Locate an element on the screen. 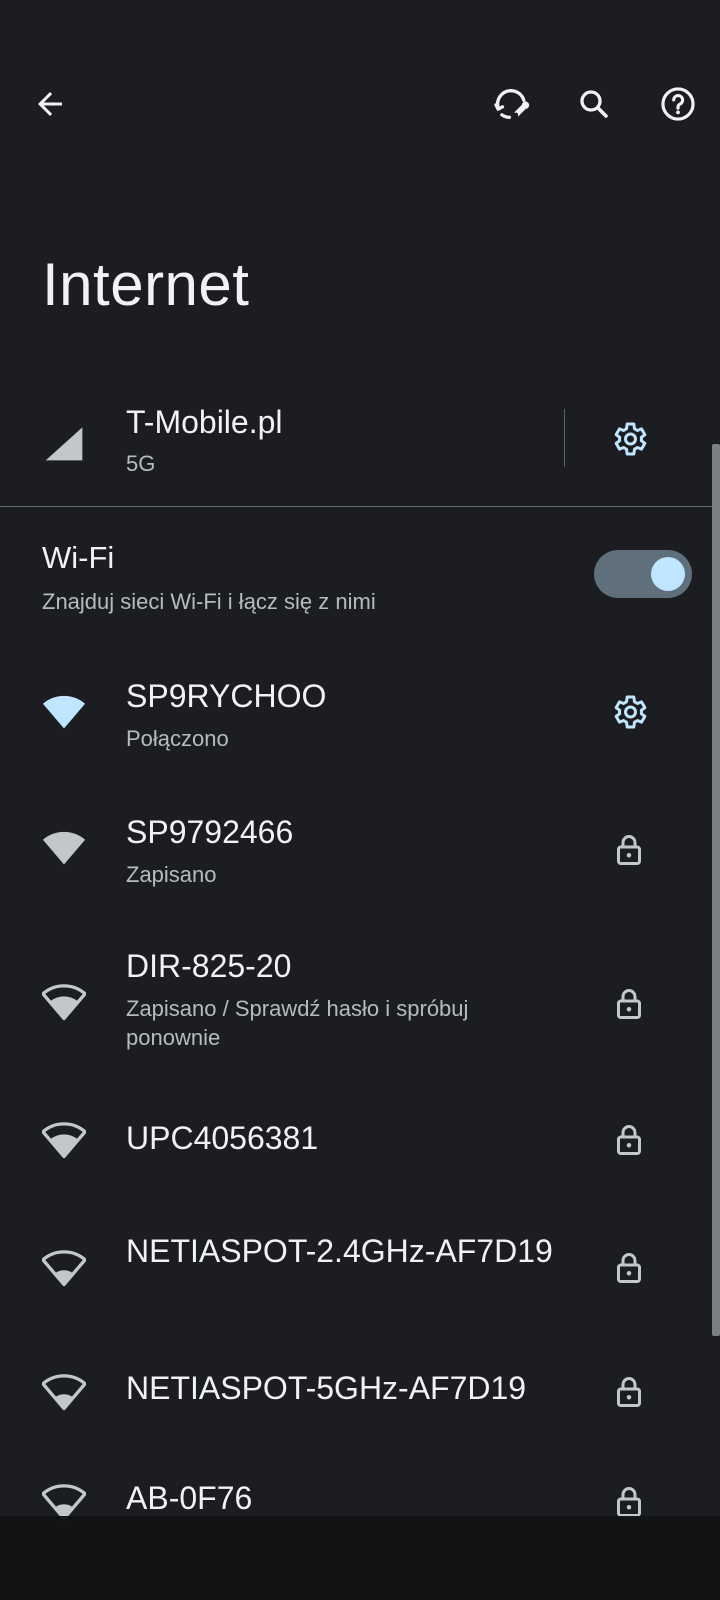 This screenshot has height=1600, width=720. network-reset-button is located at coordinates (511, 104).